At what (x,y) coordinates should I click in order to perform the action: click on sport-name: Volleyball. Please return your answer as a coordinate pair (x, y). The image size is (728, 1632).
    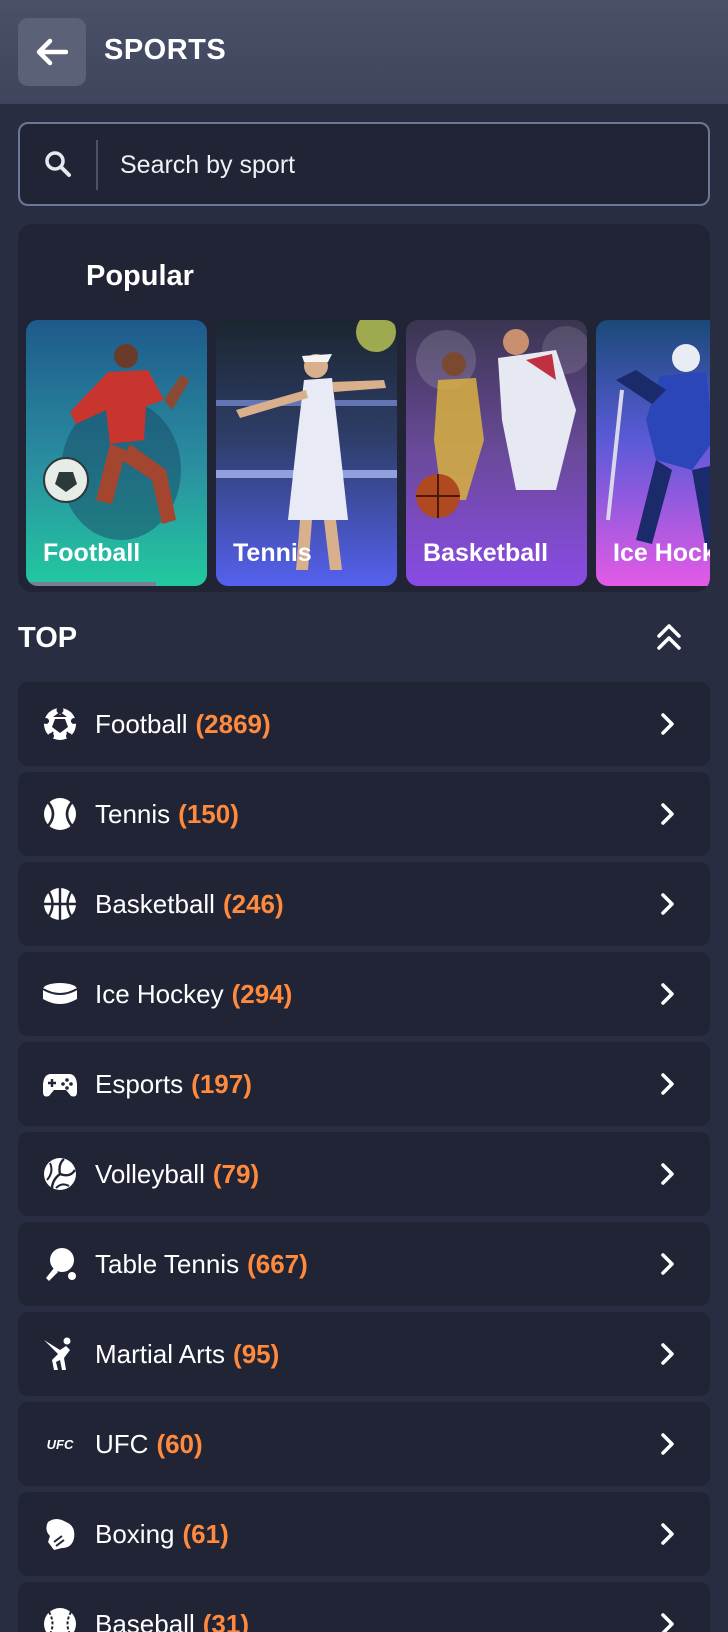
    Looking at the image, I should click on (150, 1174).